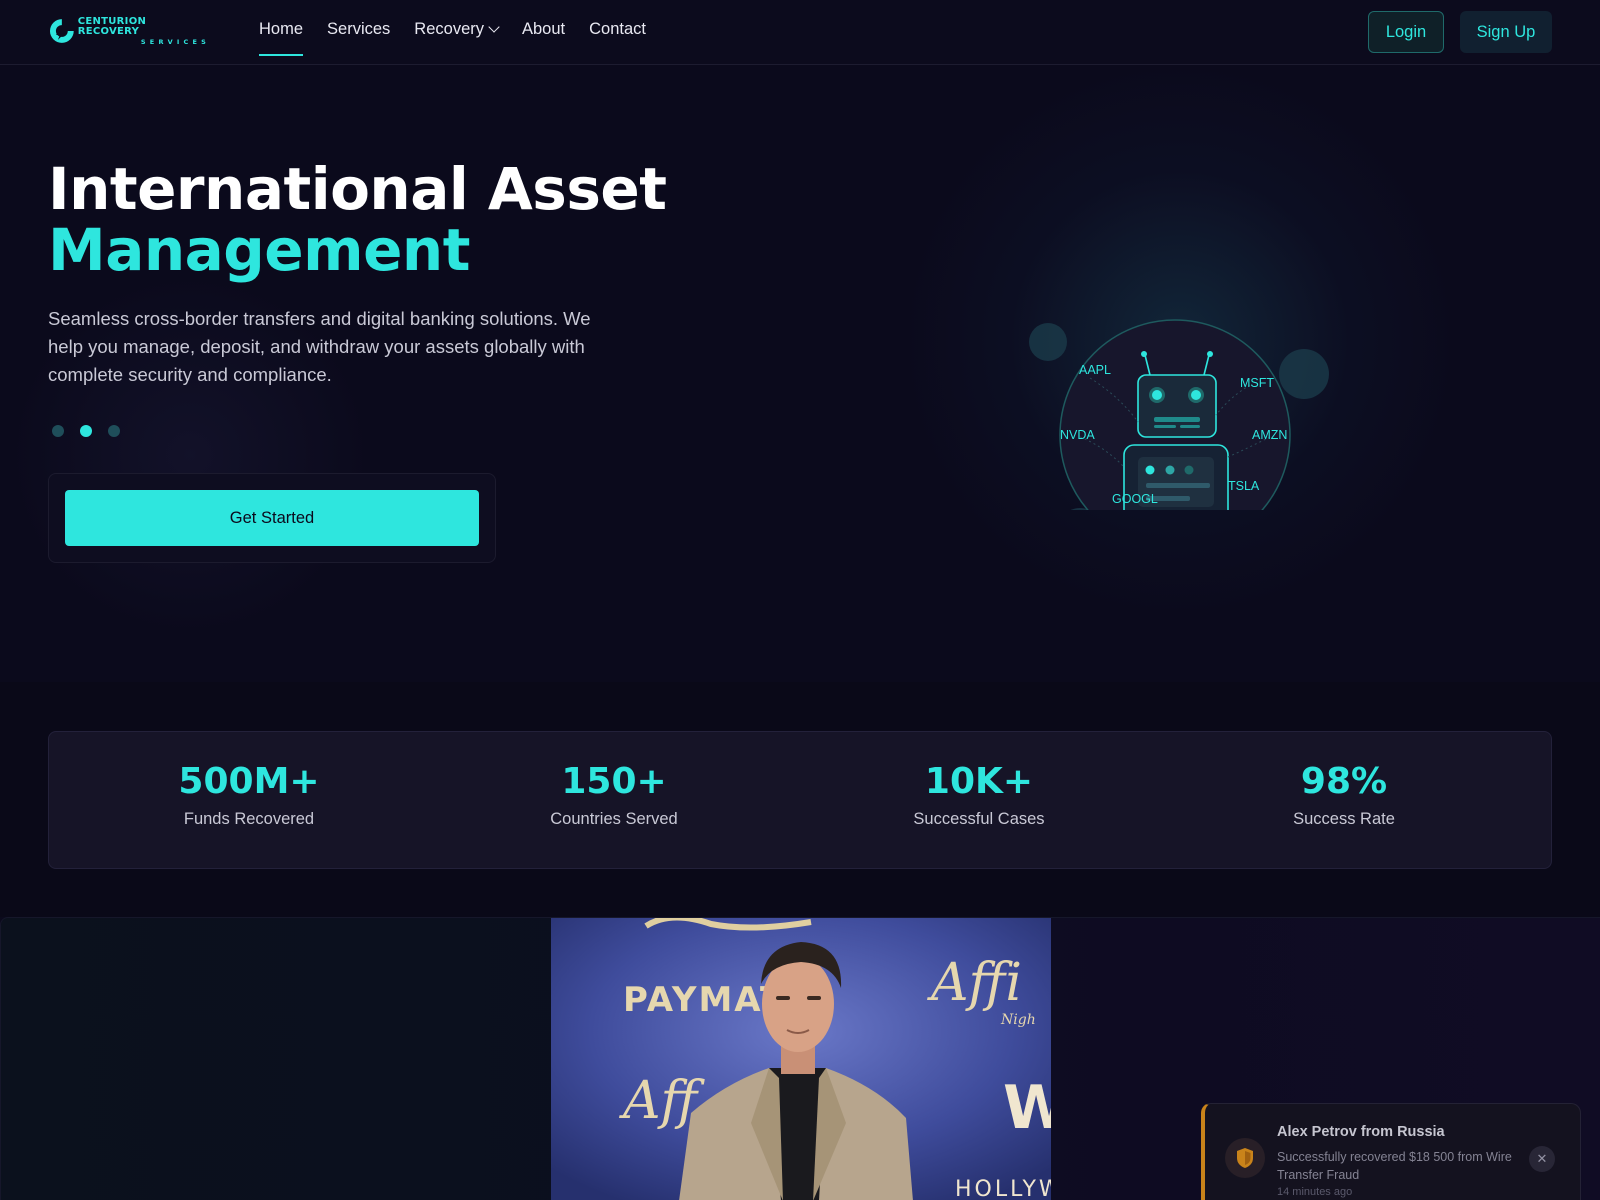 The width and height of the screenshot is (1600, 1200). What do you see at coordinates (1244, 486) in the screenshot?
I see `ticker-tsla: TSLA` at bounding box center [1244, 486].